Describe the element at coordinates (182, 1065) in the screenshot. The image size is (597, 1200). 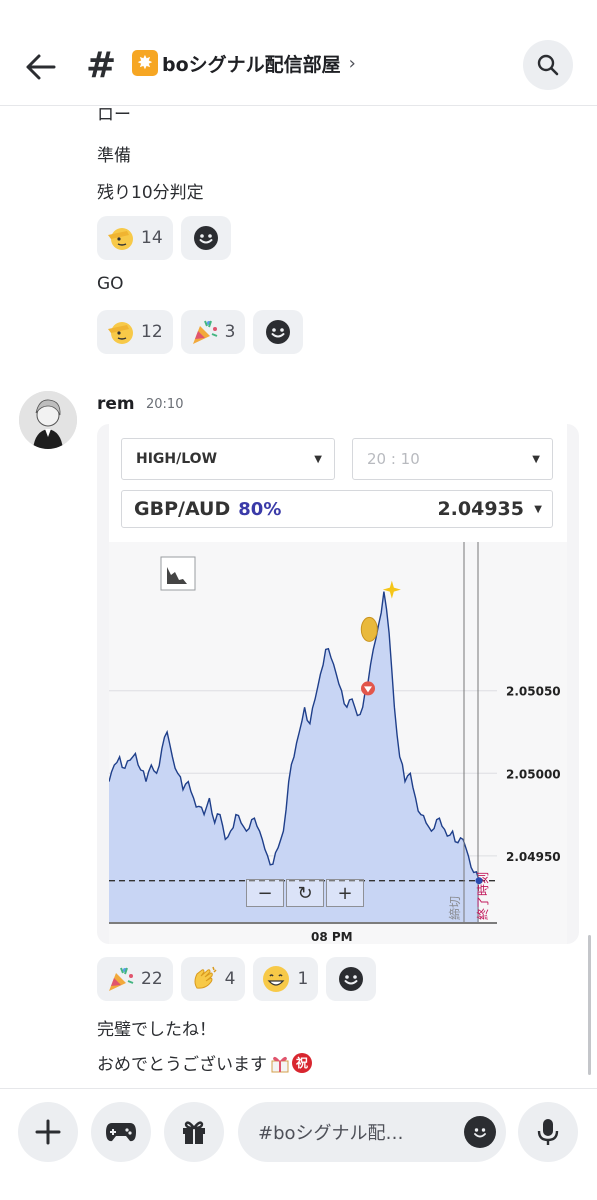
I see `message-text: おめでとうございます` at that location.